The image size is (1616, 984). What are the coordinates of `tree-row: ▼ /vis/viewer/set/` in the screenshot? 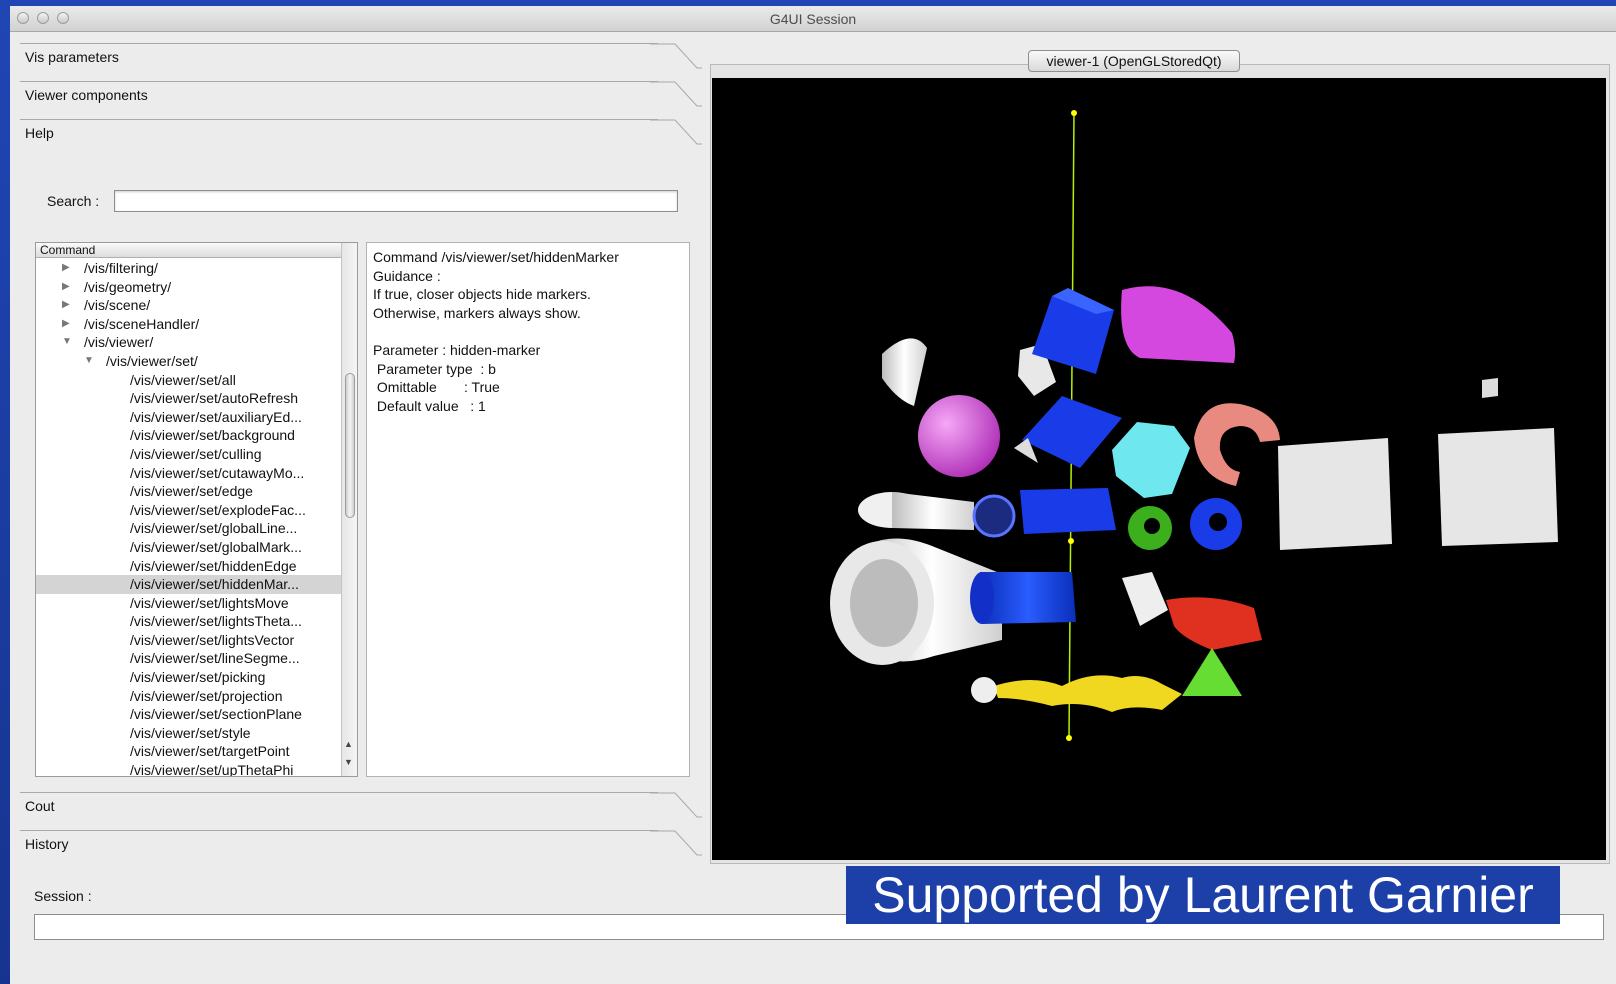 It's located at (188, 361).